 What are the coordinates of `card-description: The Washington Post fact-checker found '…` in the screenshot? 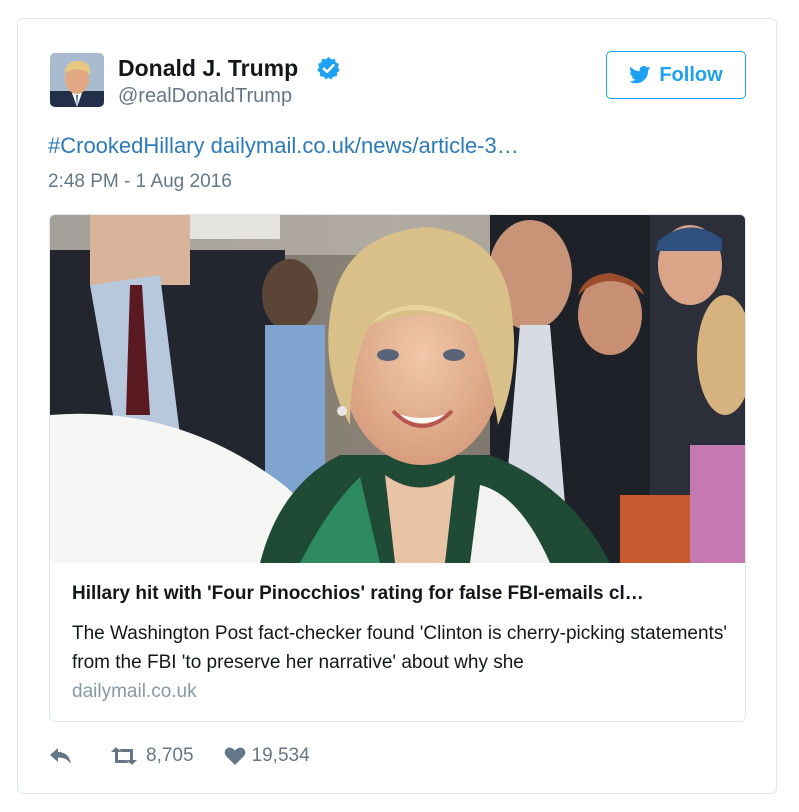 It's located at (399, 648).